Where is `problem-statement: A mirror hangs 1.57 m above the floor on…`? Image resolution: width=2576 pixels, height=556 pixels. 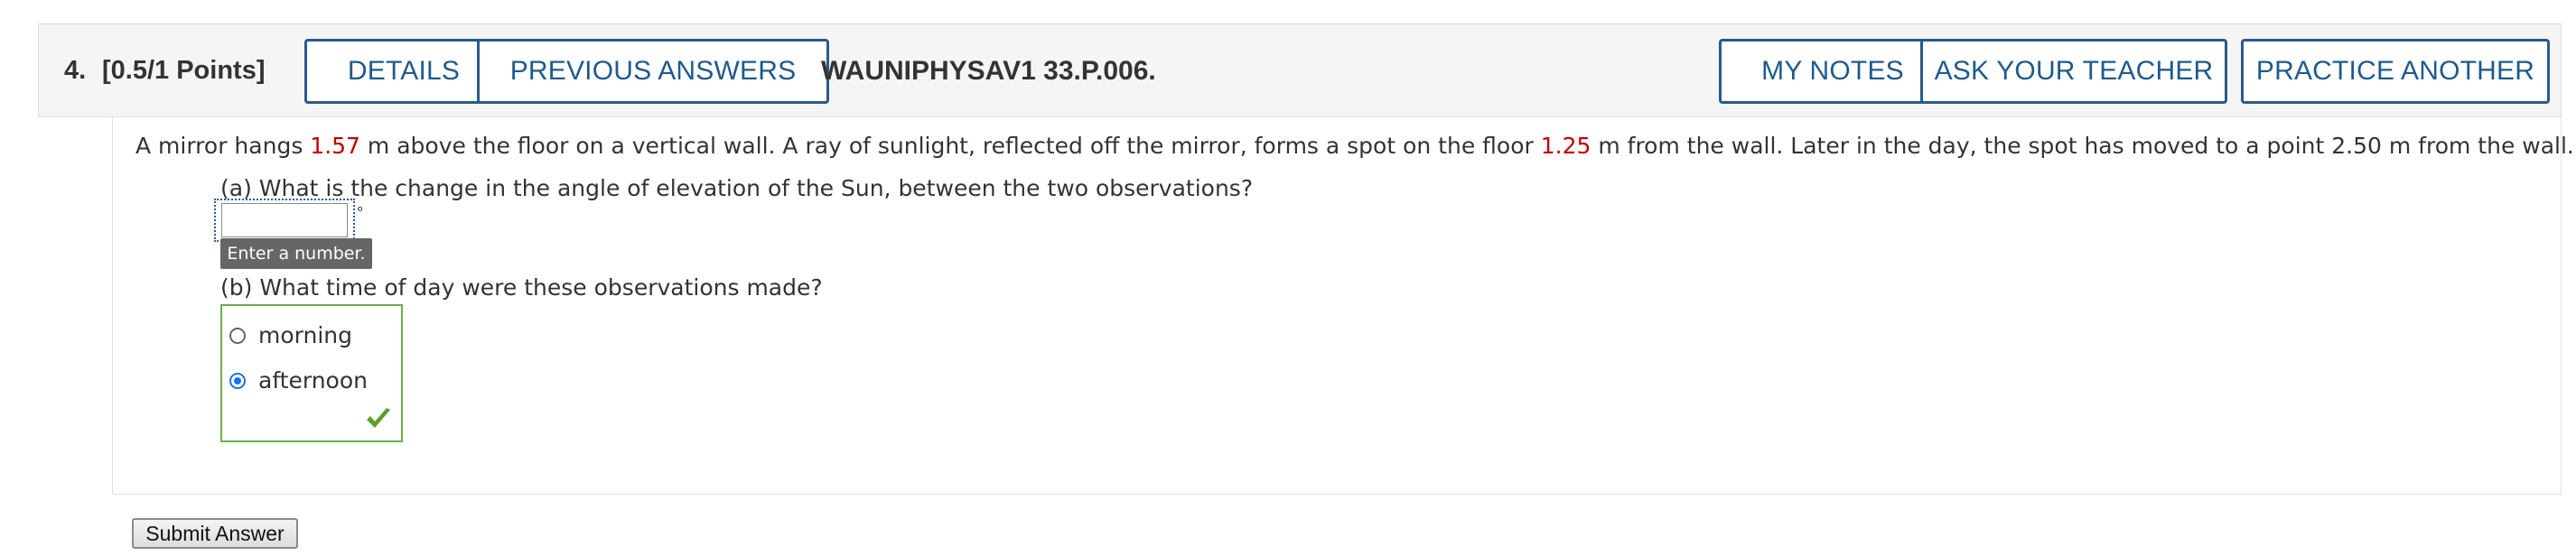
problem-statement: A mirror hangs 1.57 m above the floor on… is located at coordinates (1354, 146).